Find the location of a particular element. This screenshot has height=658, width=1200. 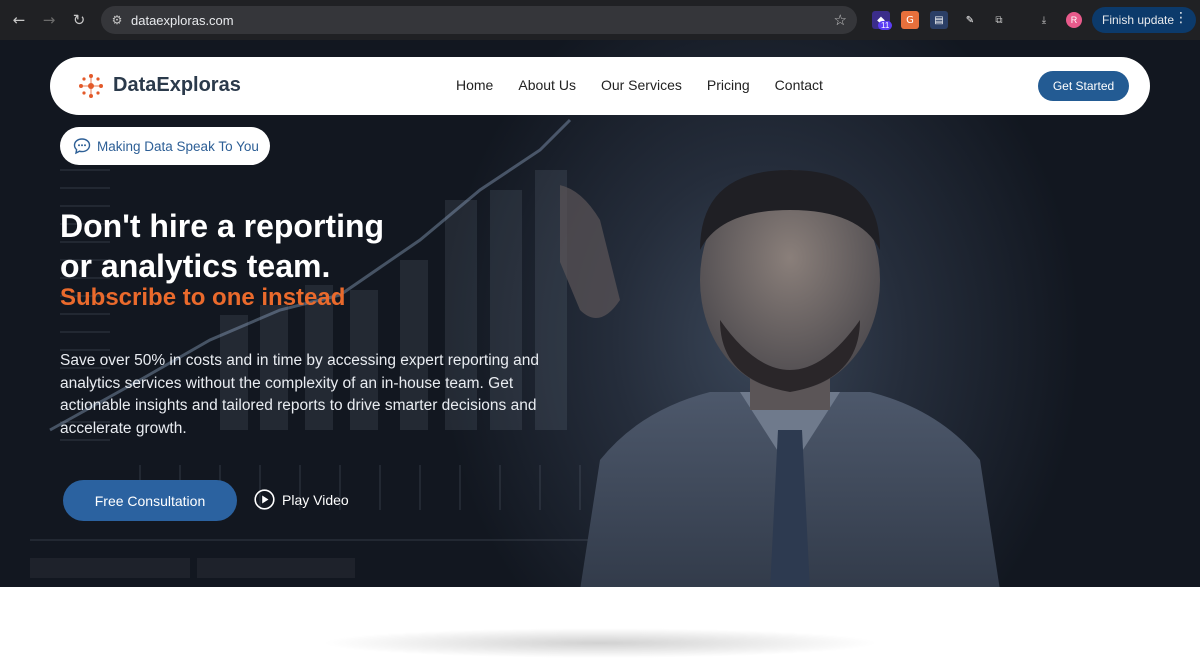

finish-update-label: Finish update is located at coordinates (1138, 20).